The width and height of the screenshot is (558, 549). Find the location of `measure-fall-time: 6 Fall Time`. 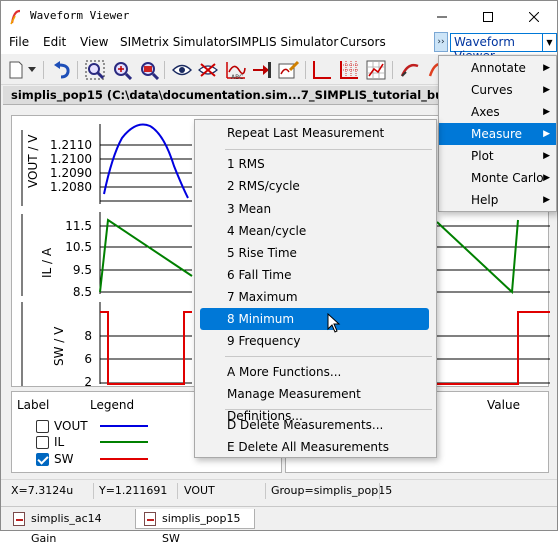

measure-fall-time: 6 Fall Time is located at coordinates (315, 275).